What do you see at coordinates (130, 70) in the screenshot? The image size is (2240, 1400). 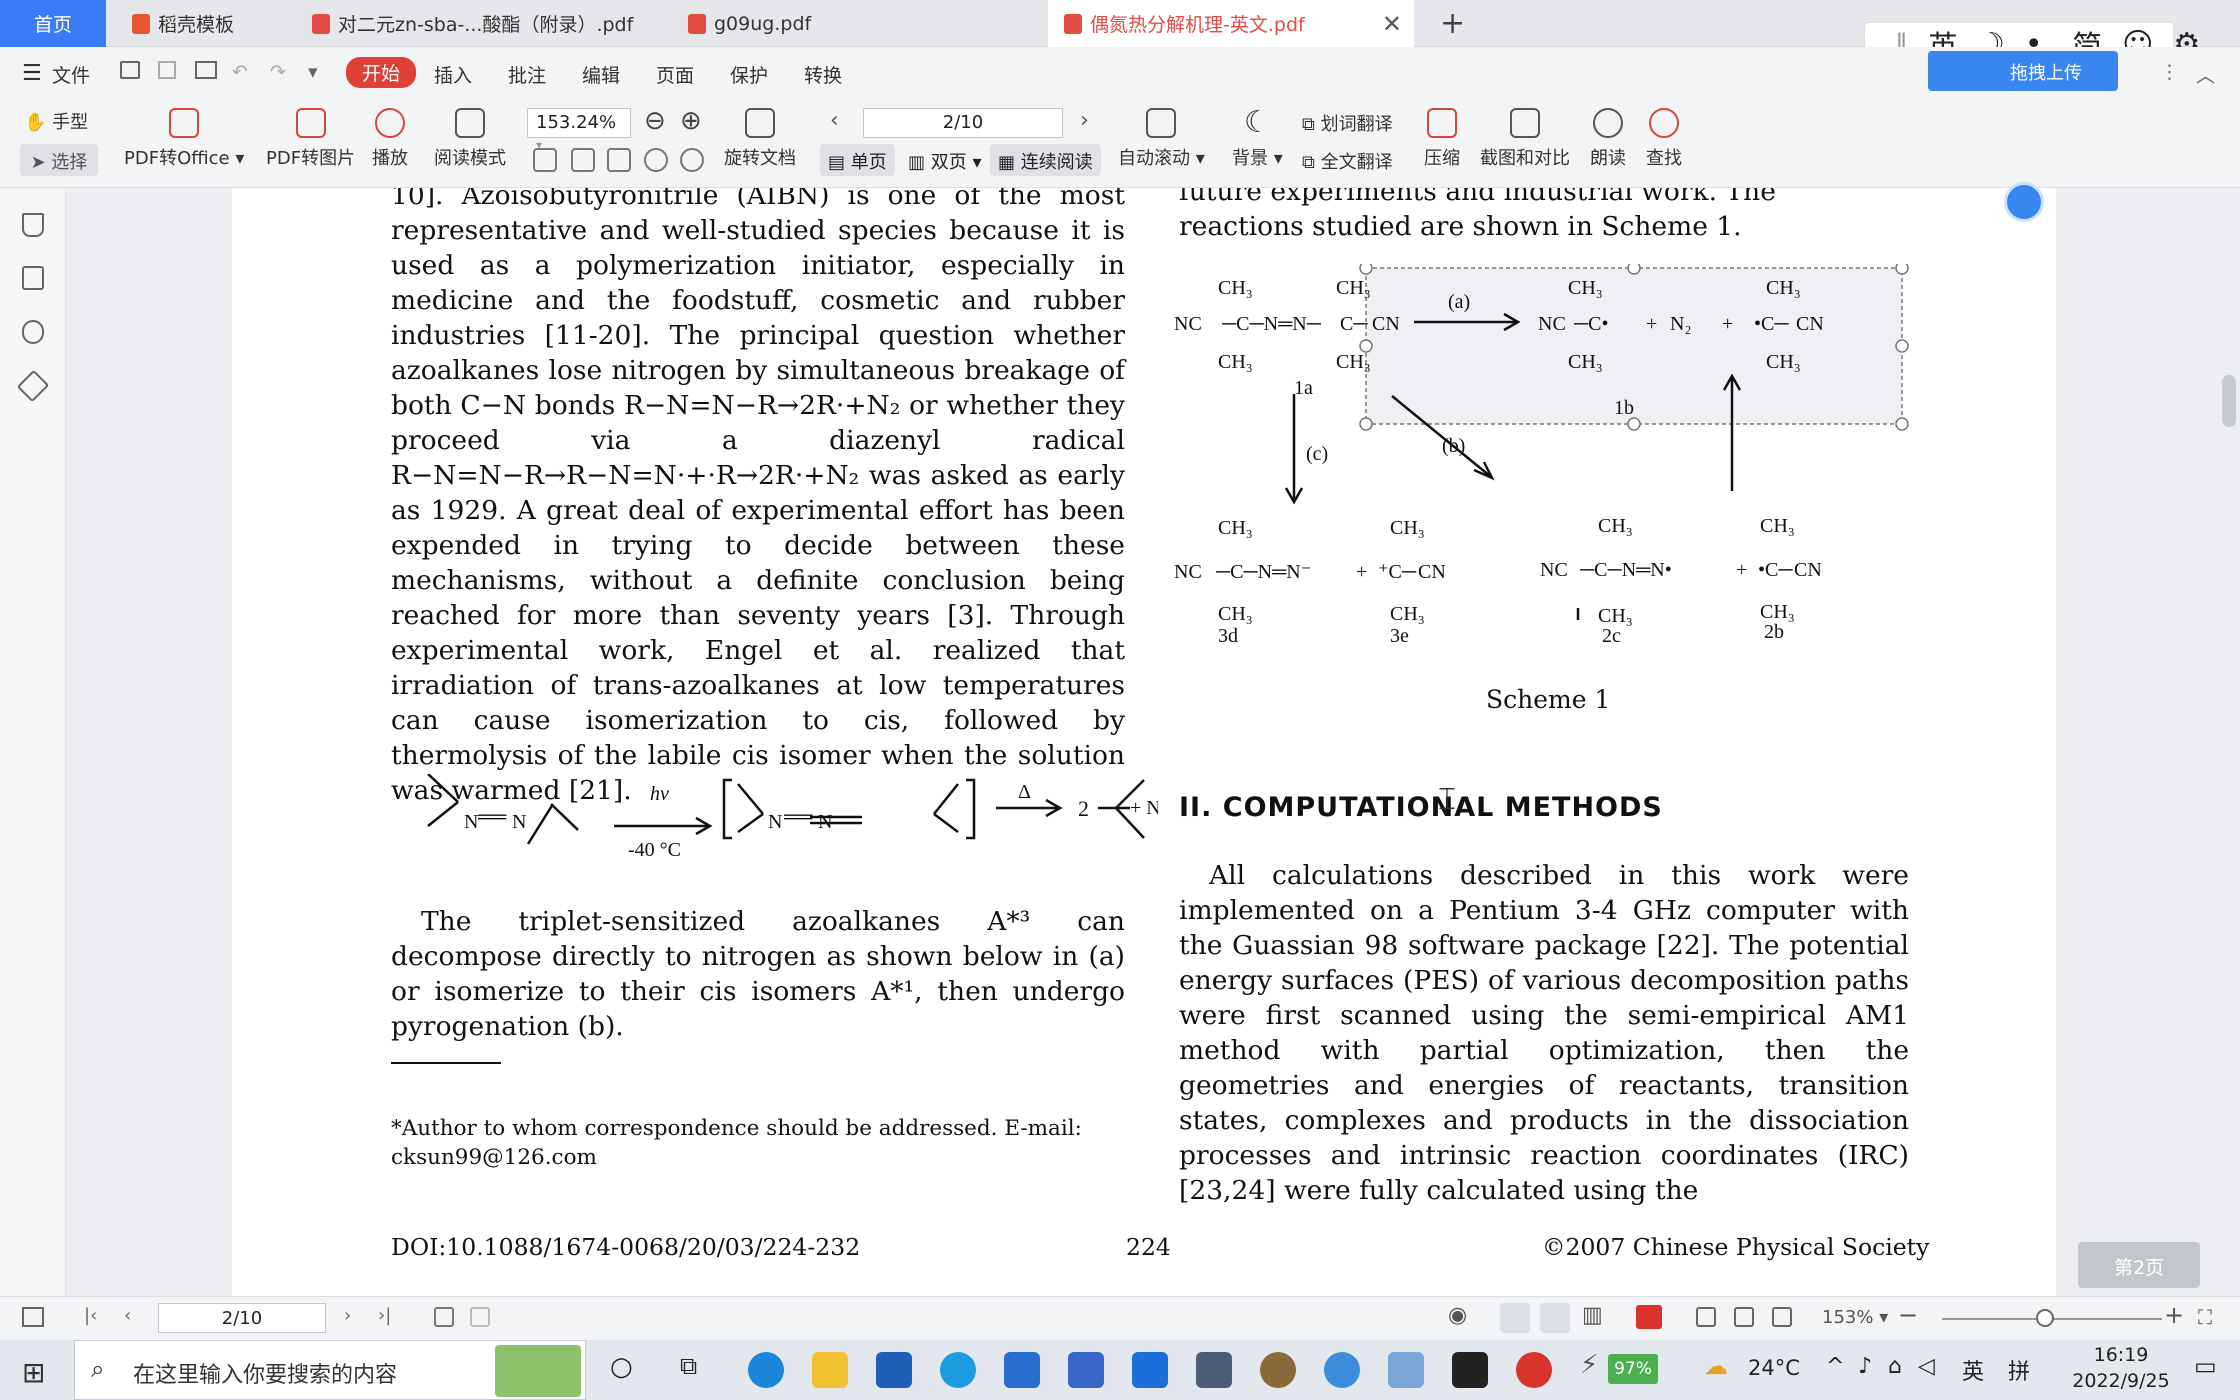 I see `open-folder-icon` at bounding box center [130, 70].